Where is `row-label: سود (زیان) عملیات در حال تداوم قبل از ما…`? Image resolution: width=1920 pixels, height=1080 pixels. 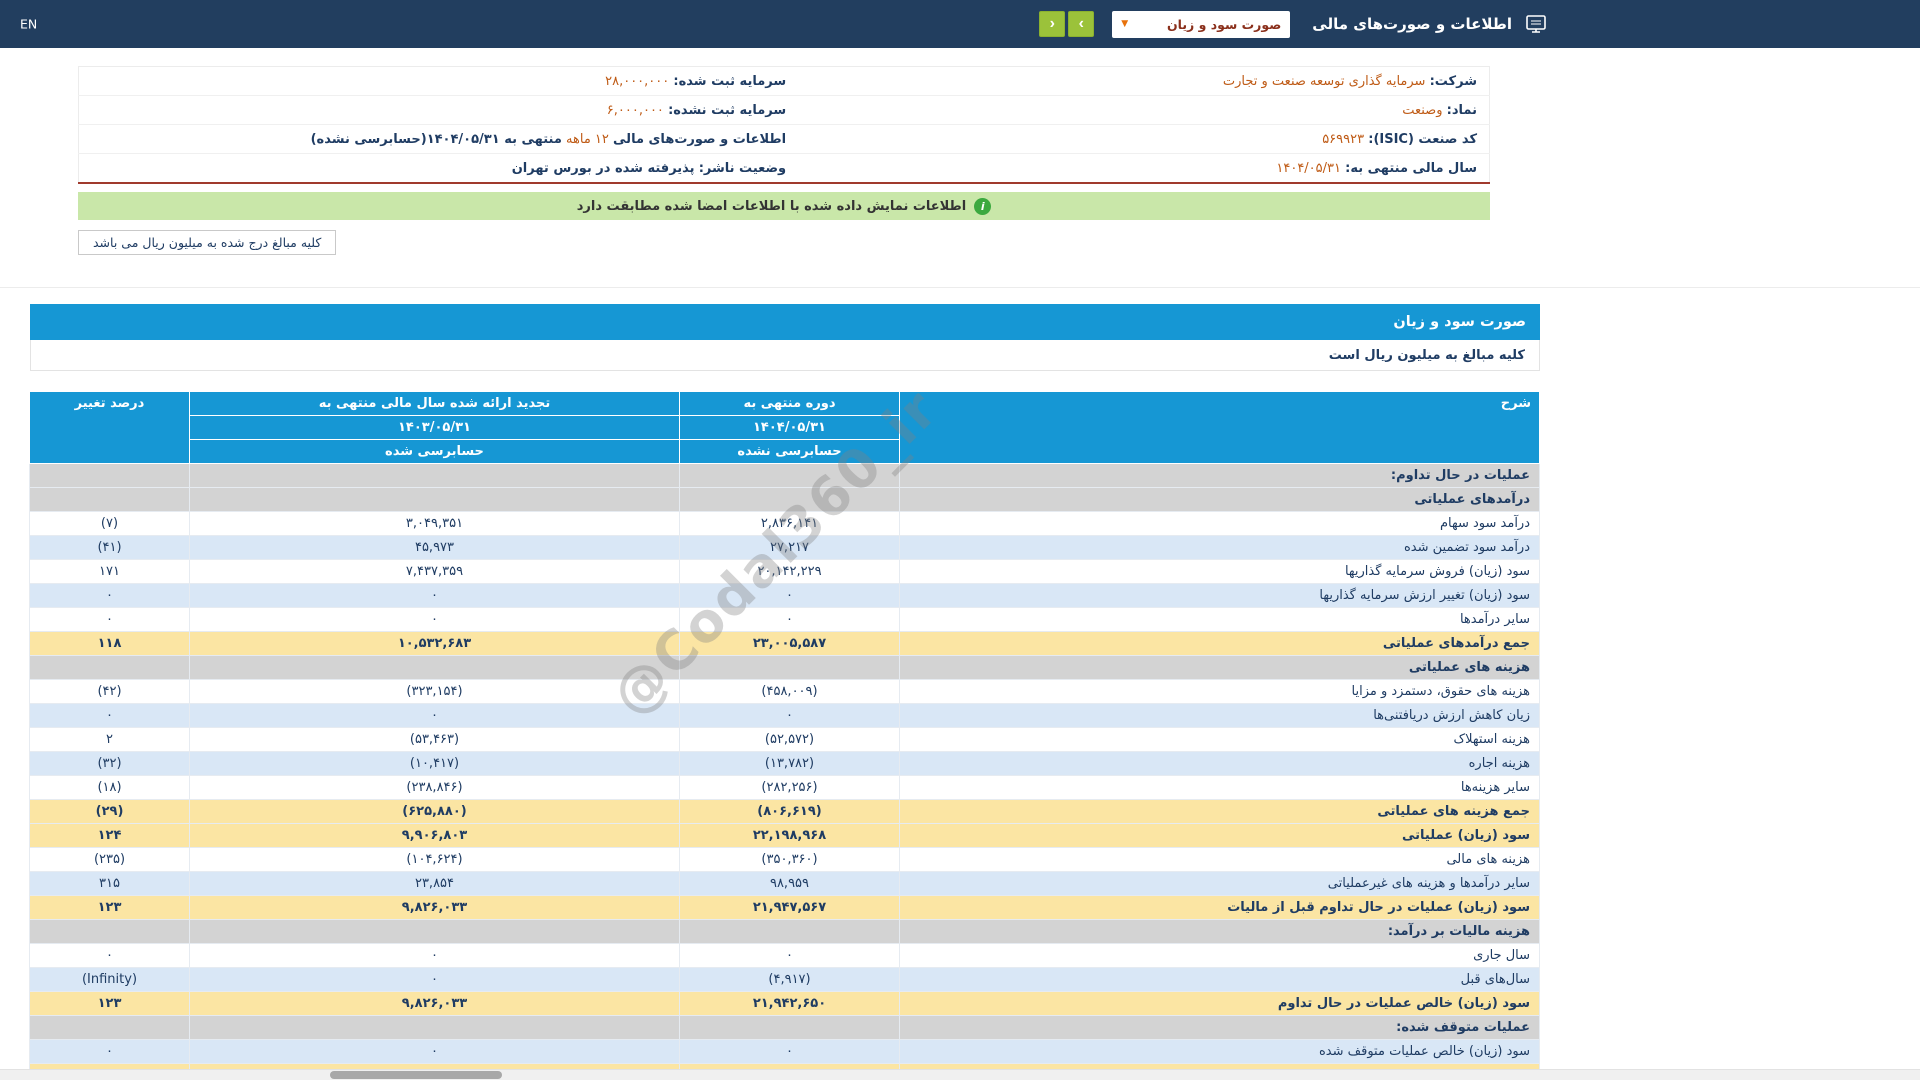
row-label: سود (زیان) عملیات در حال تداوم قبل از ما… is located at coordinates (1219, 907).